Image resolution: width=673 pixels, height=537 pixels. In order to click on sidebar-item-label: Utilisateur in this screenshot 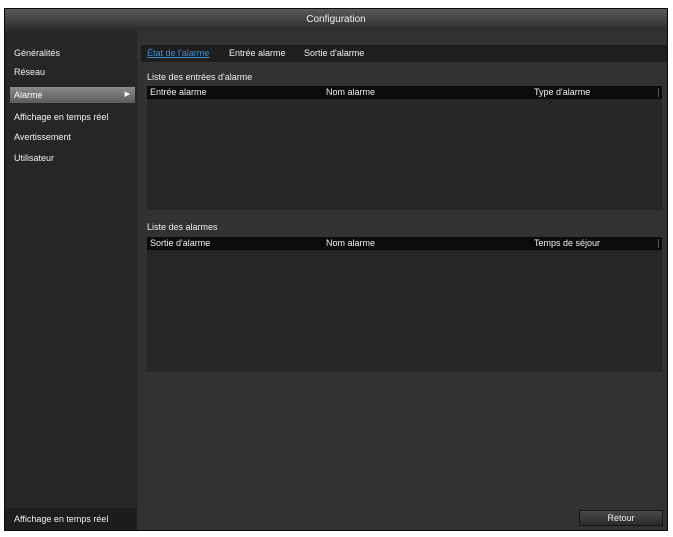, I will do `click(34, 158)`.